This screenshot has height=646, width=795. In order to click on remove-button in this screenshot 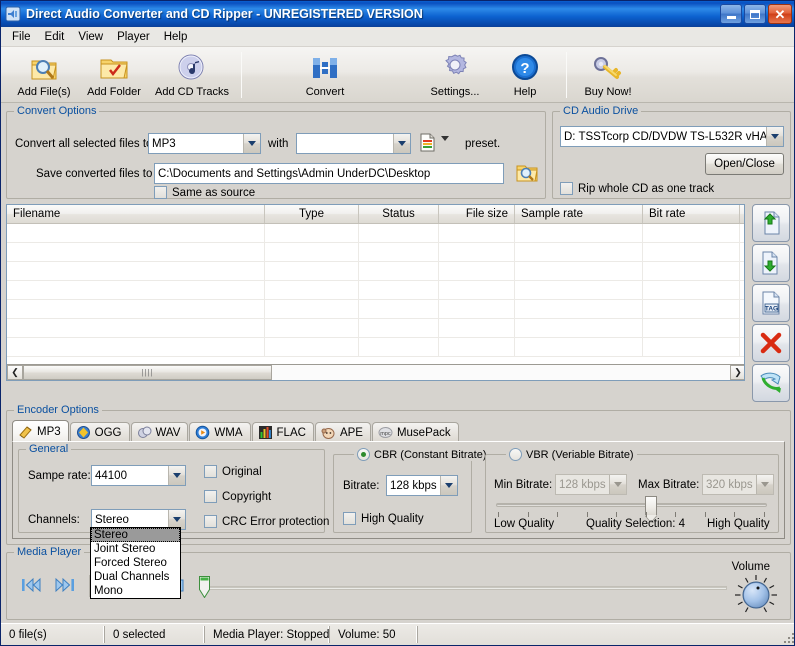, I will do `click(771, 343)`.